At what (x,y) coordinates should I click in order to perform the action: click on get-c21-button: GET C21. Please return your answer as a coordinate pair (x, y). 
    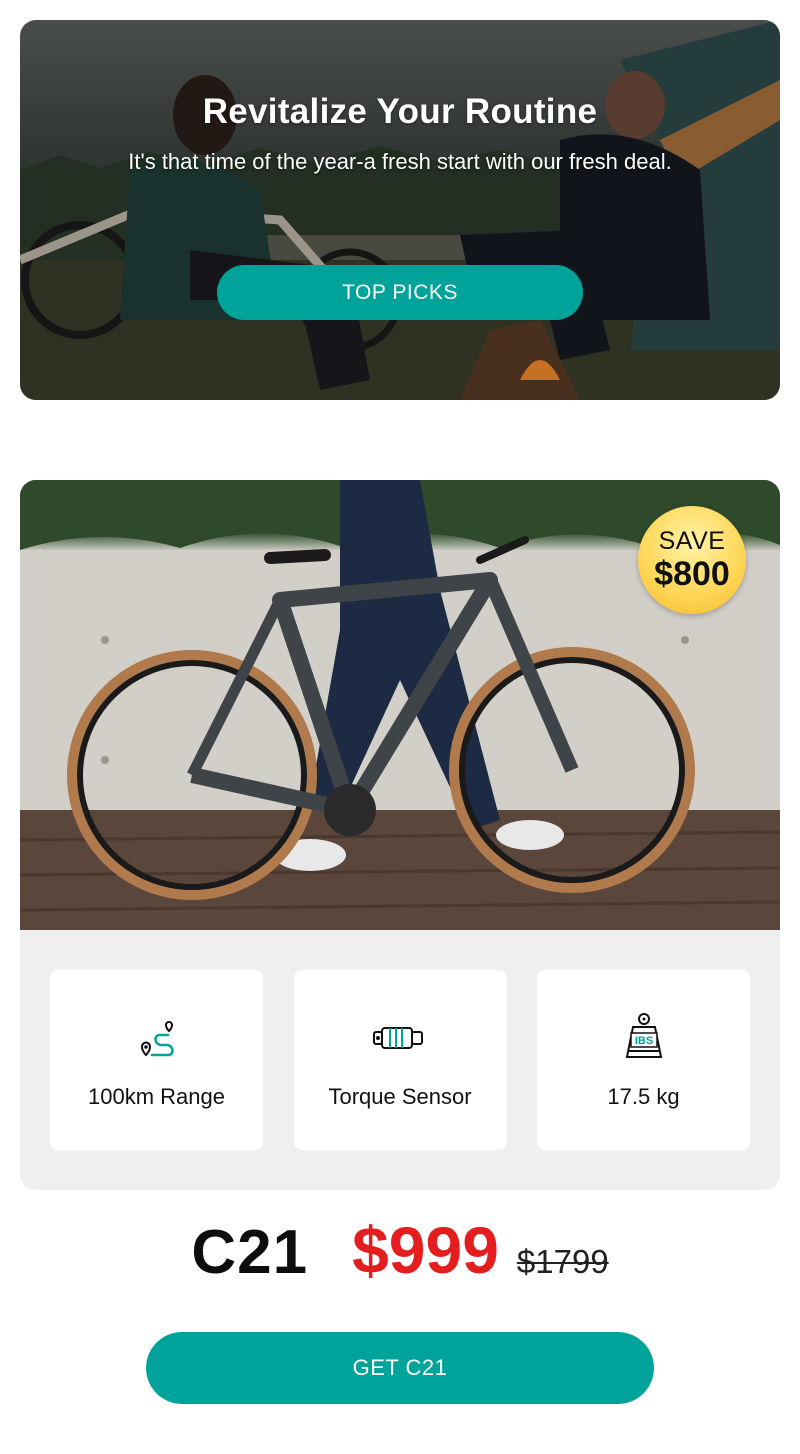
    Looking at the image, I should click on (400, 1368).